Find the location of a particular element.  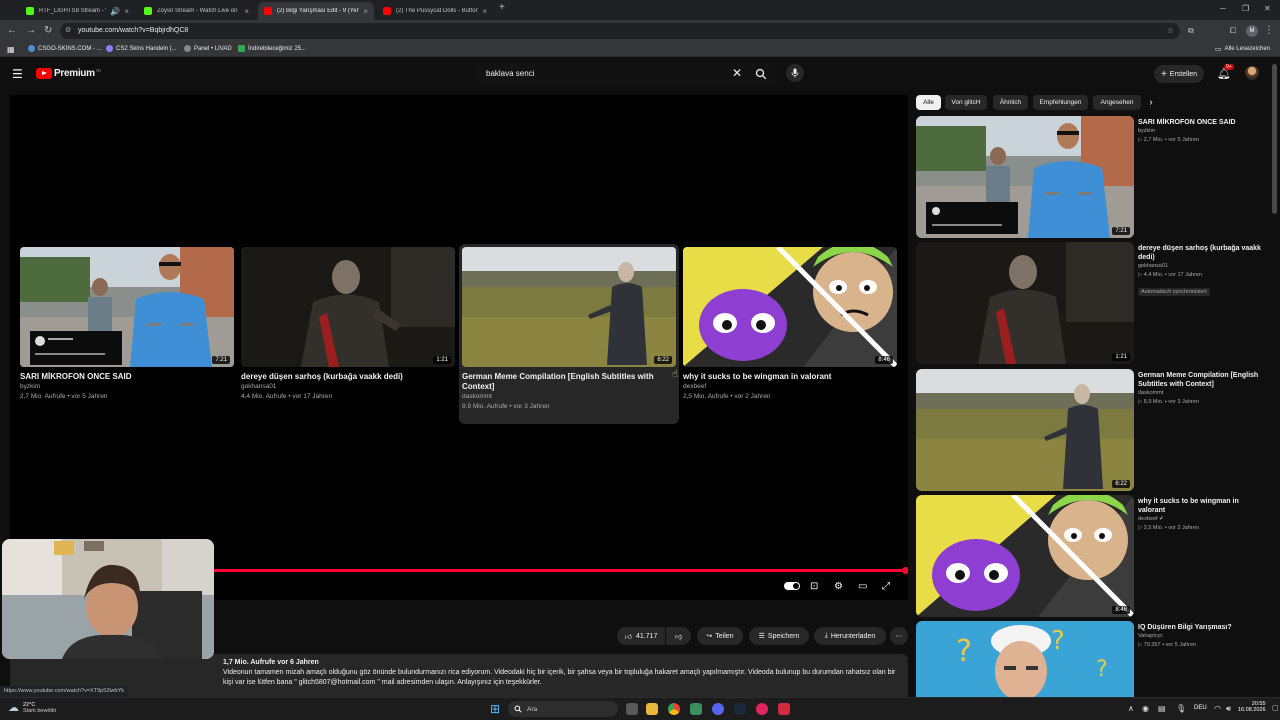

reload-icon: ↻ is located at coordinates (48, 31).